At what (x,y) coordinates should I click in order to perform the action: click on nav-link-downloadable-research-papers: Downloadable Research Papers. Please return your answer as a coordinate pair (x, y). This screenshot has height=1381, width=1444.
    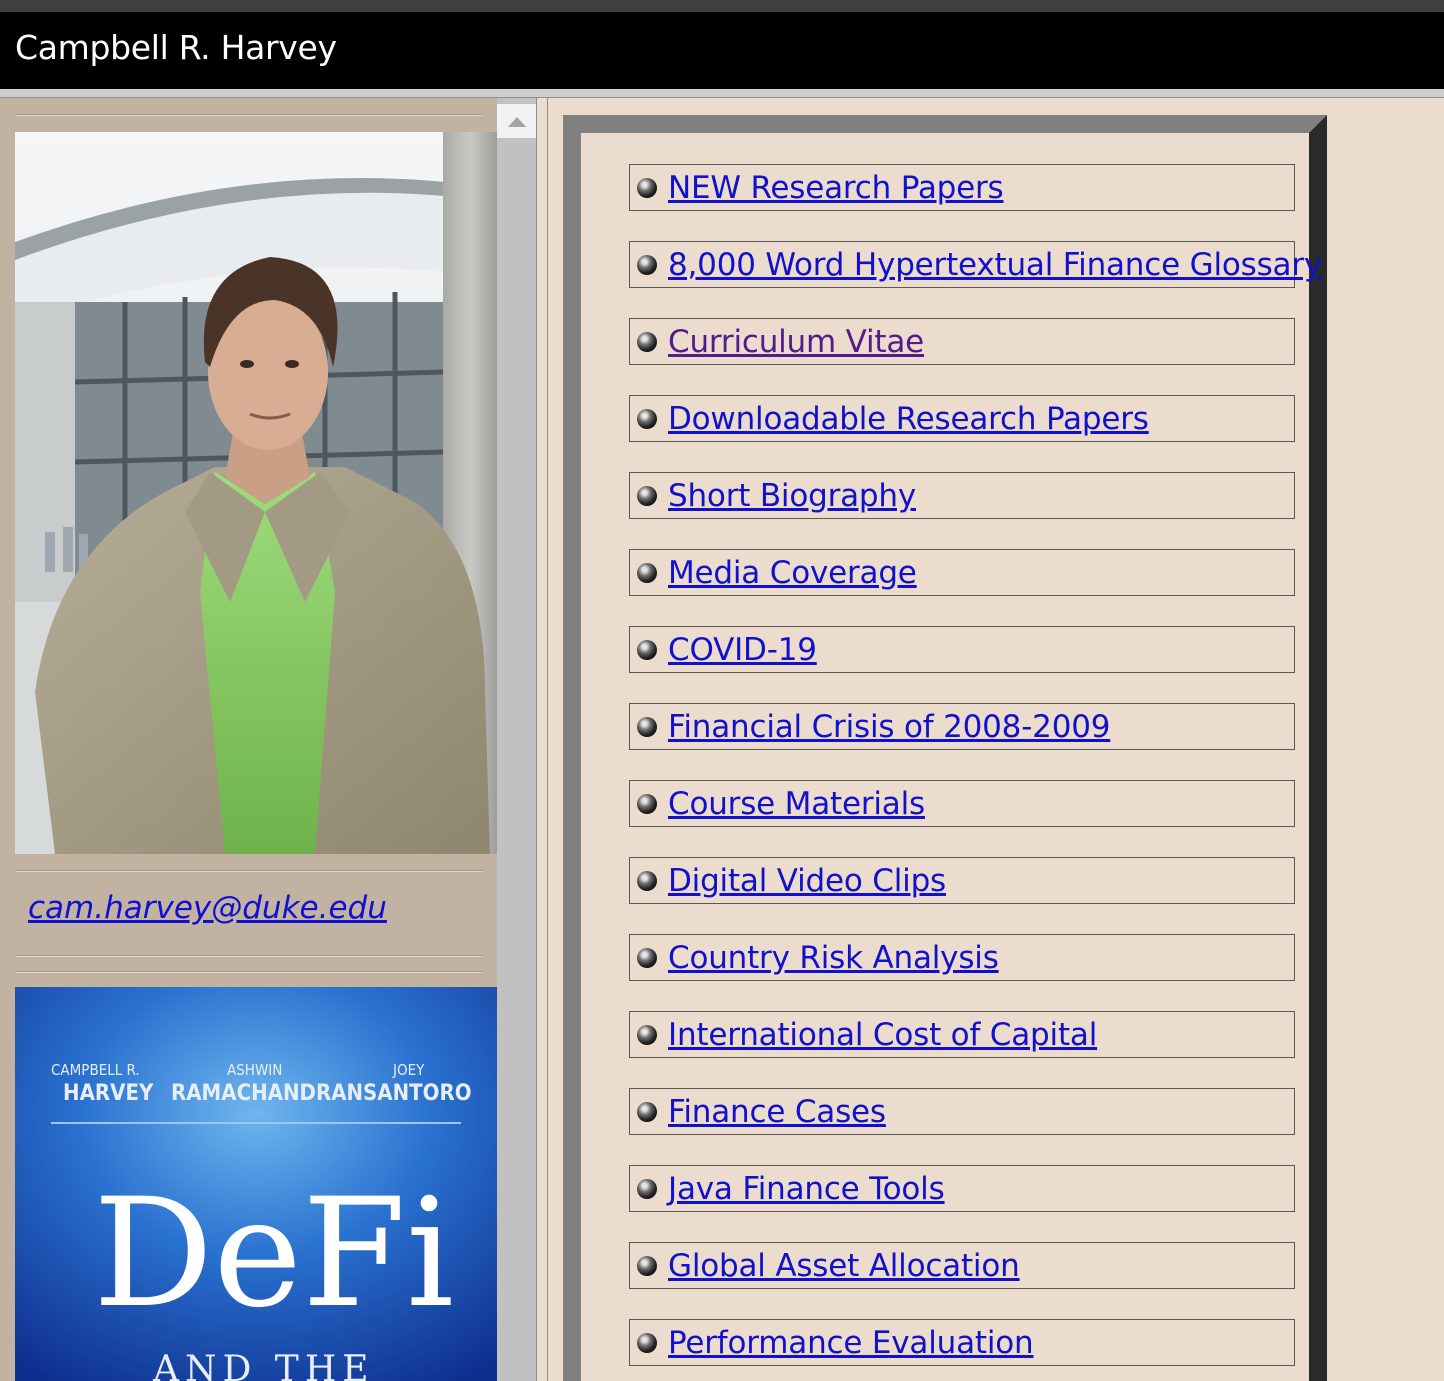
    Looking at the image, I should click on (908, 419).